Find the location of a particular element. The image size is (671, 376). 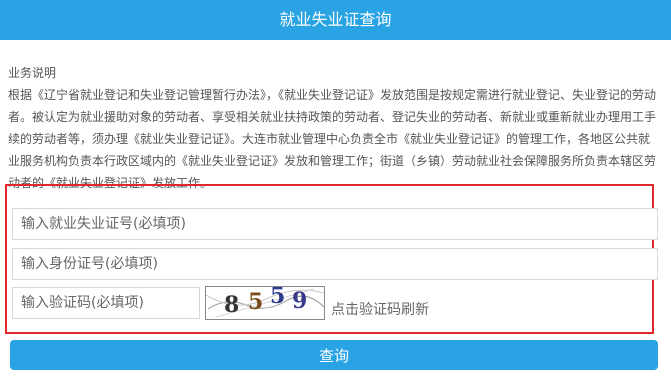

svg-text: 8 is located at coordinates (231, 305).